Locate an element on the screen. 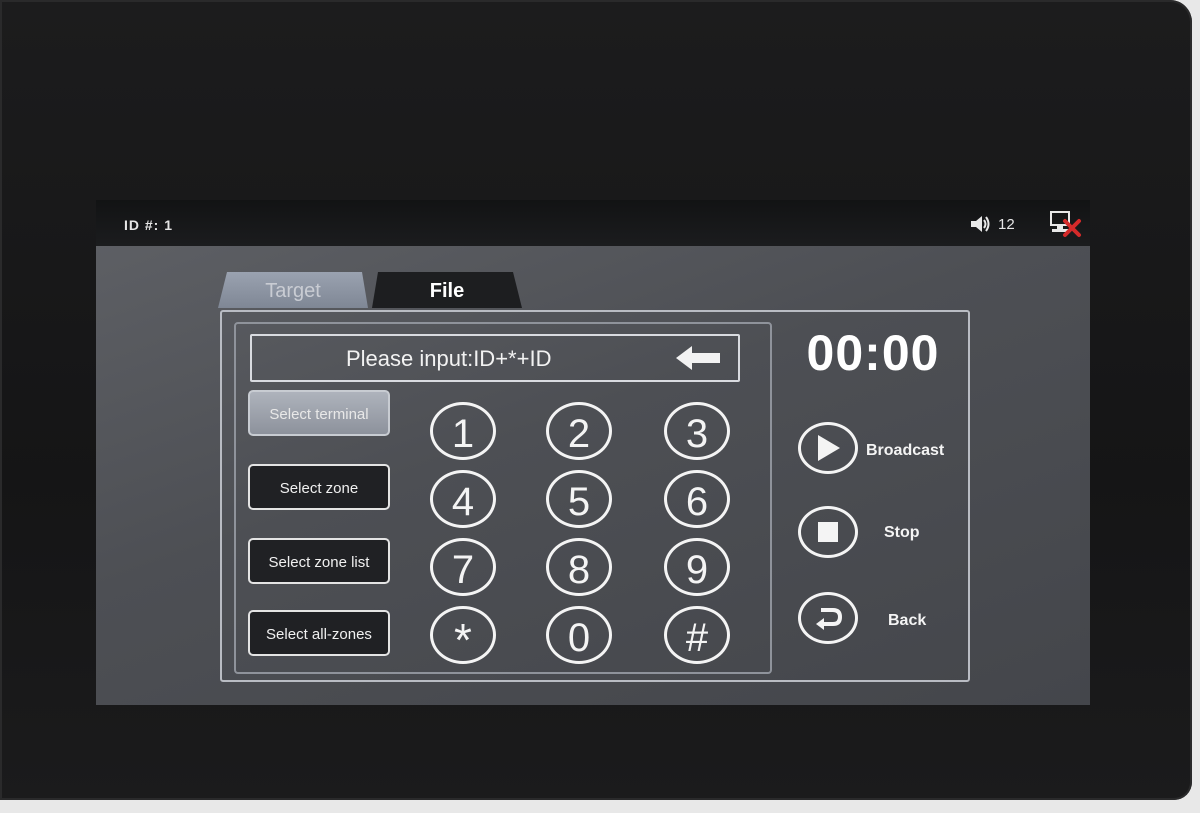  broadcast-timer: 00:00 is located at coordinates (873, 353).